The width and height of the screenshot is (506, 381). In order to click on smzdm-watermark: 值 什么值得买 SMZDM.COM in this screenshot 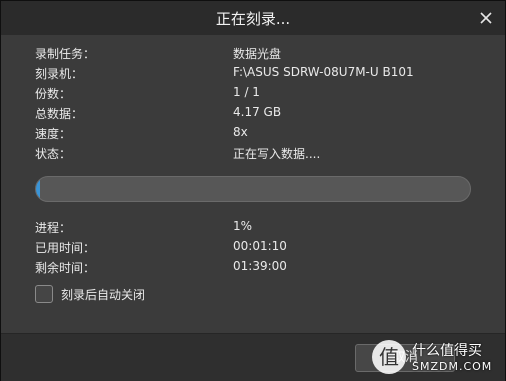, I will do `click(439, 359)`.